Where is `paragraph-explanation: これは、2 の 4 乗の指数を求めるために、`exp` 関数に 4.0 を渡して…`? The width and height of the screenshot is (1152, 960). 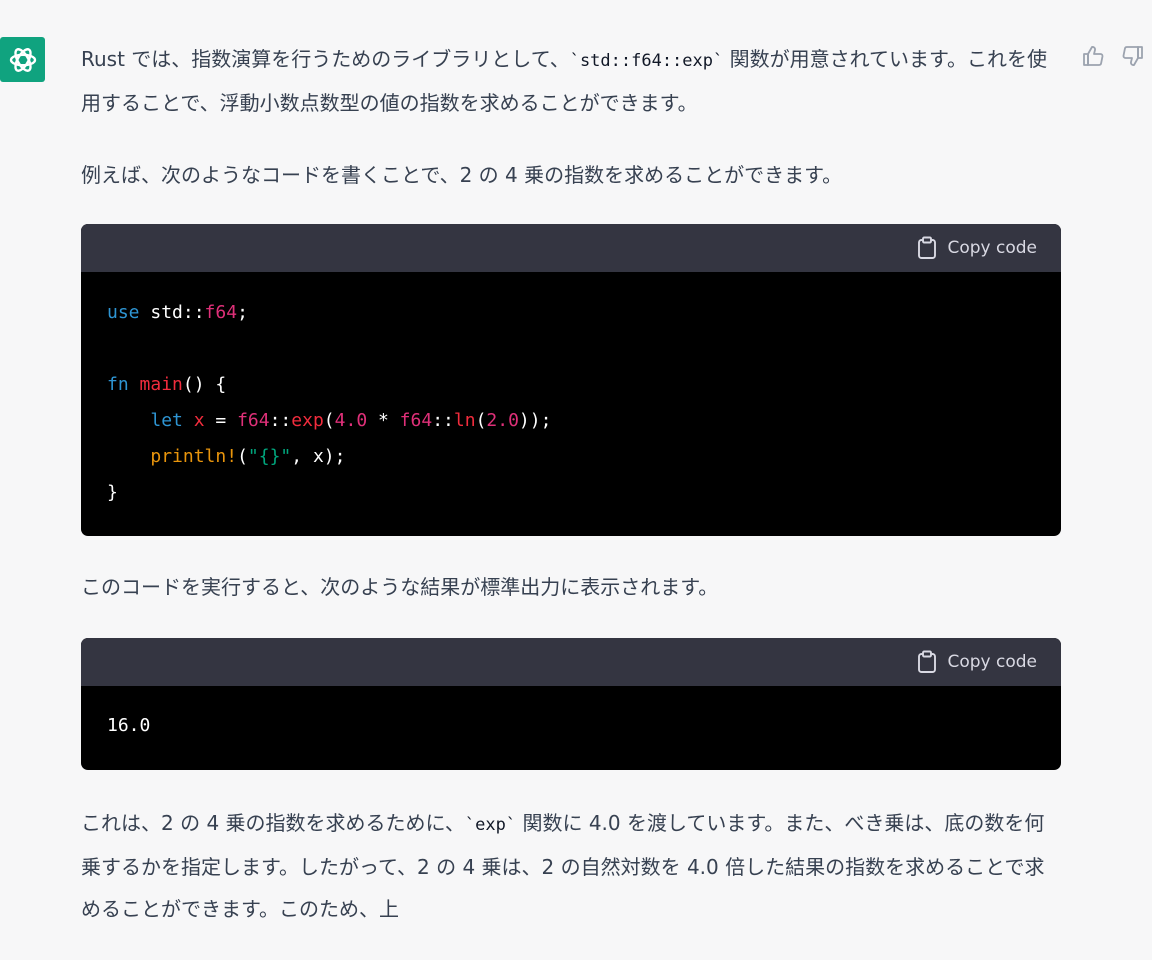
paragraph-explanation: これは、2 の 4 乗の指数を求めるために、`exp` 関数に 4.0 を渡して… is located at coordinates (571, 866).